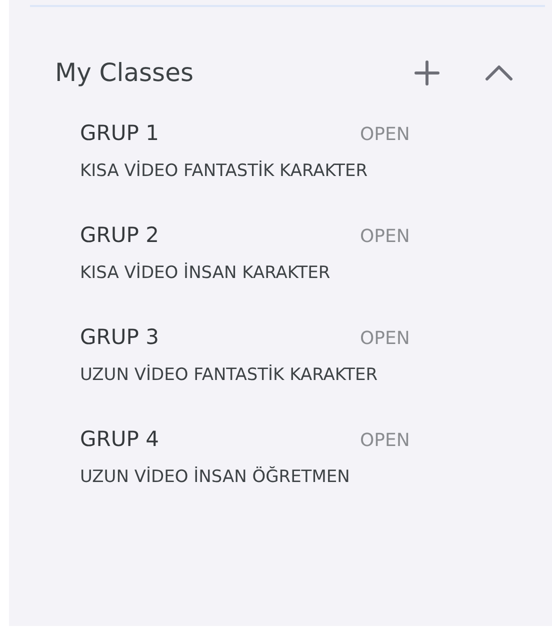  I want to click on section-title: My Classes, so click(124, 73).